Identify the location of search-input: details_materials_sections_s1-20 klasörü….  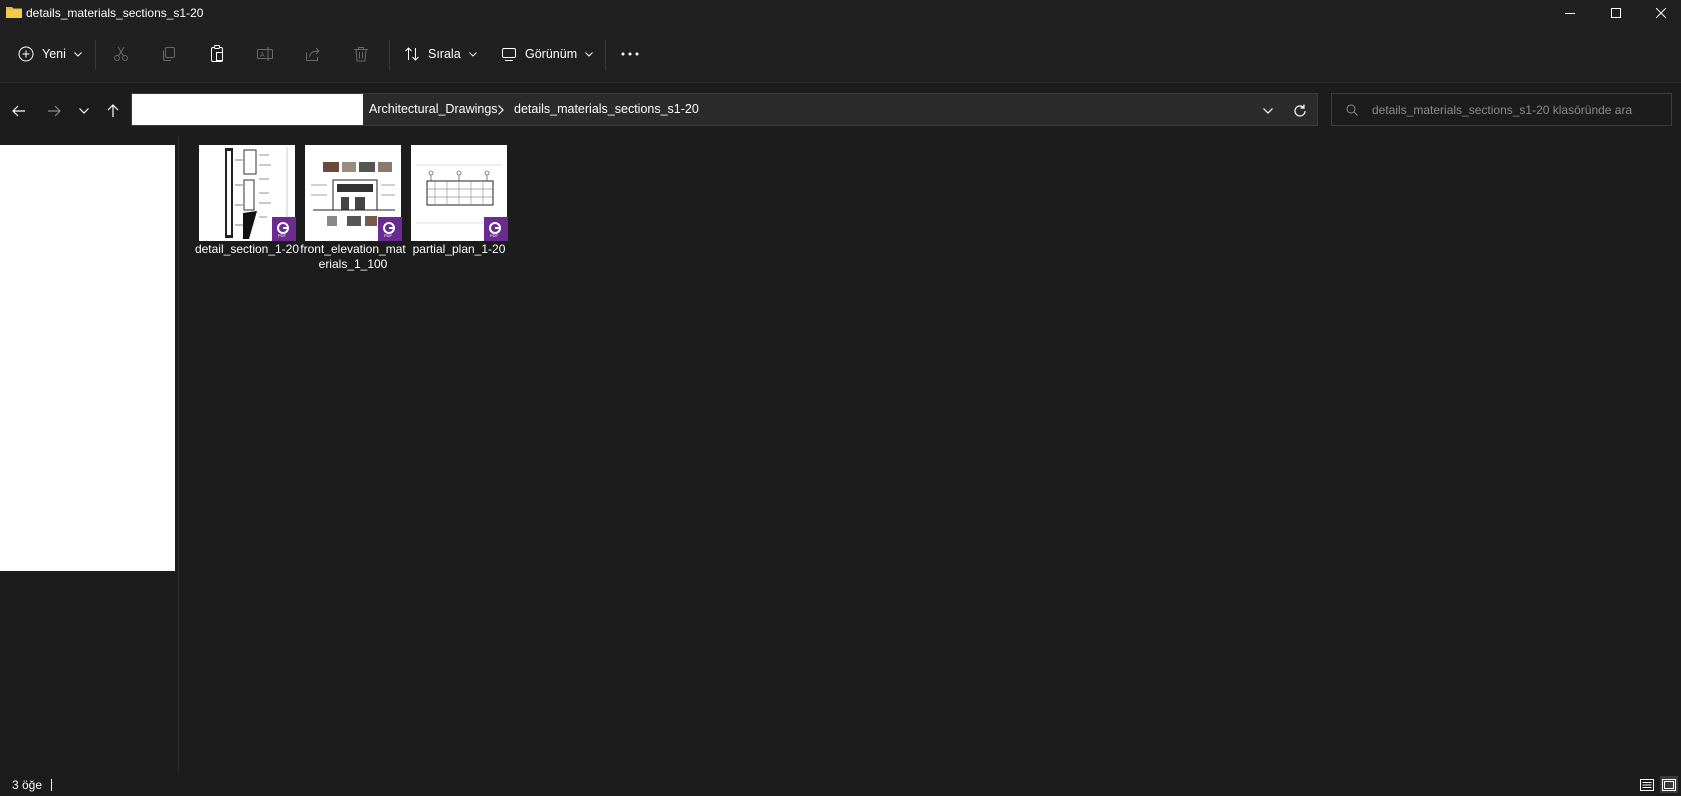
(1501, 109).